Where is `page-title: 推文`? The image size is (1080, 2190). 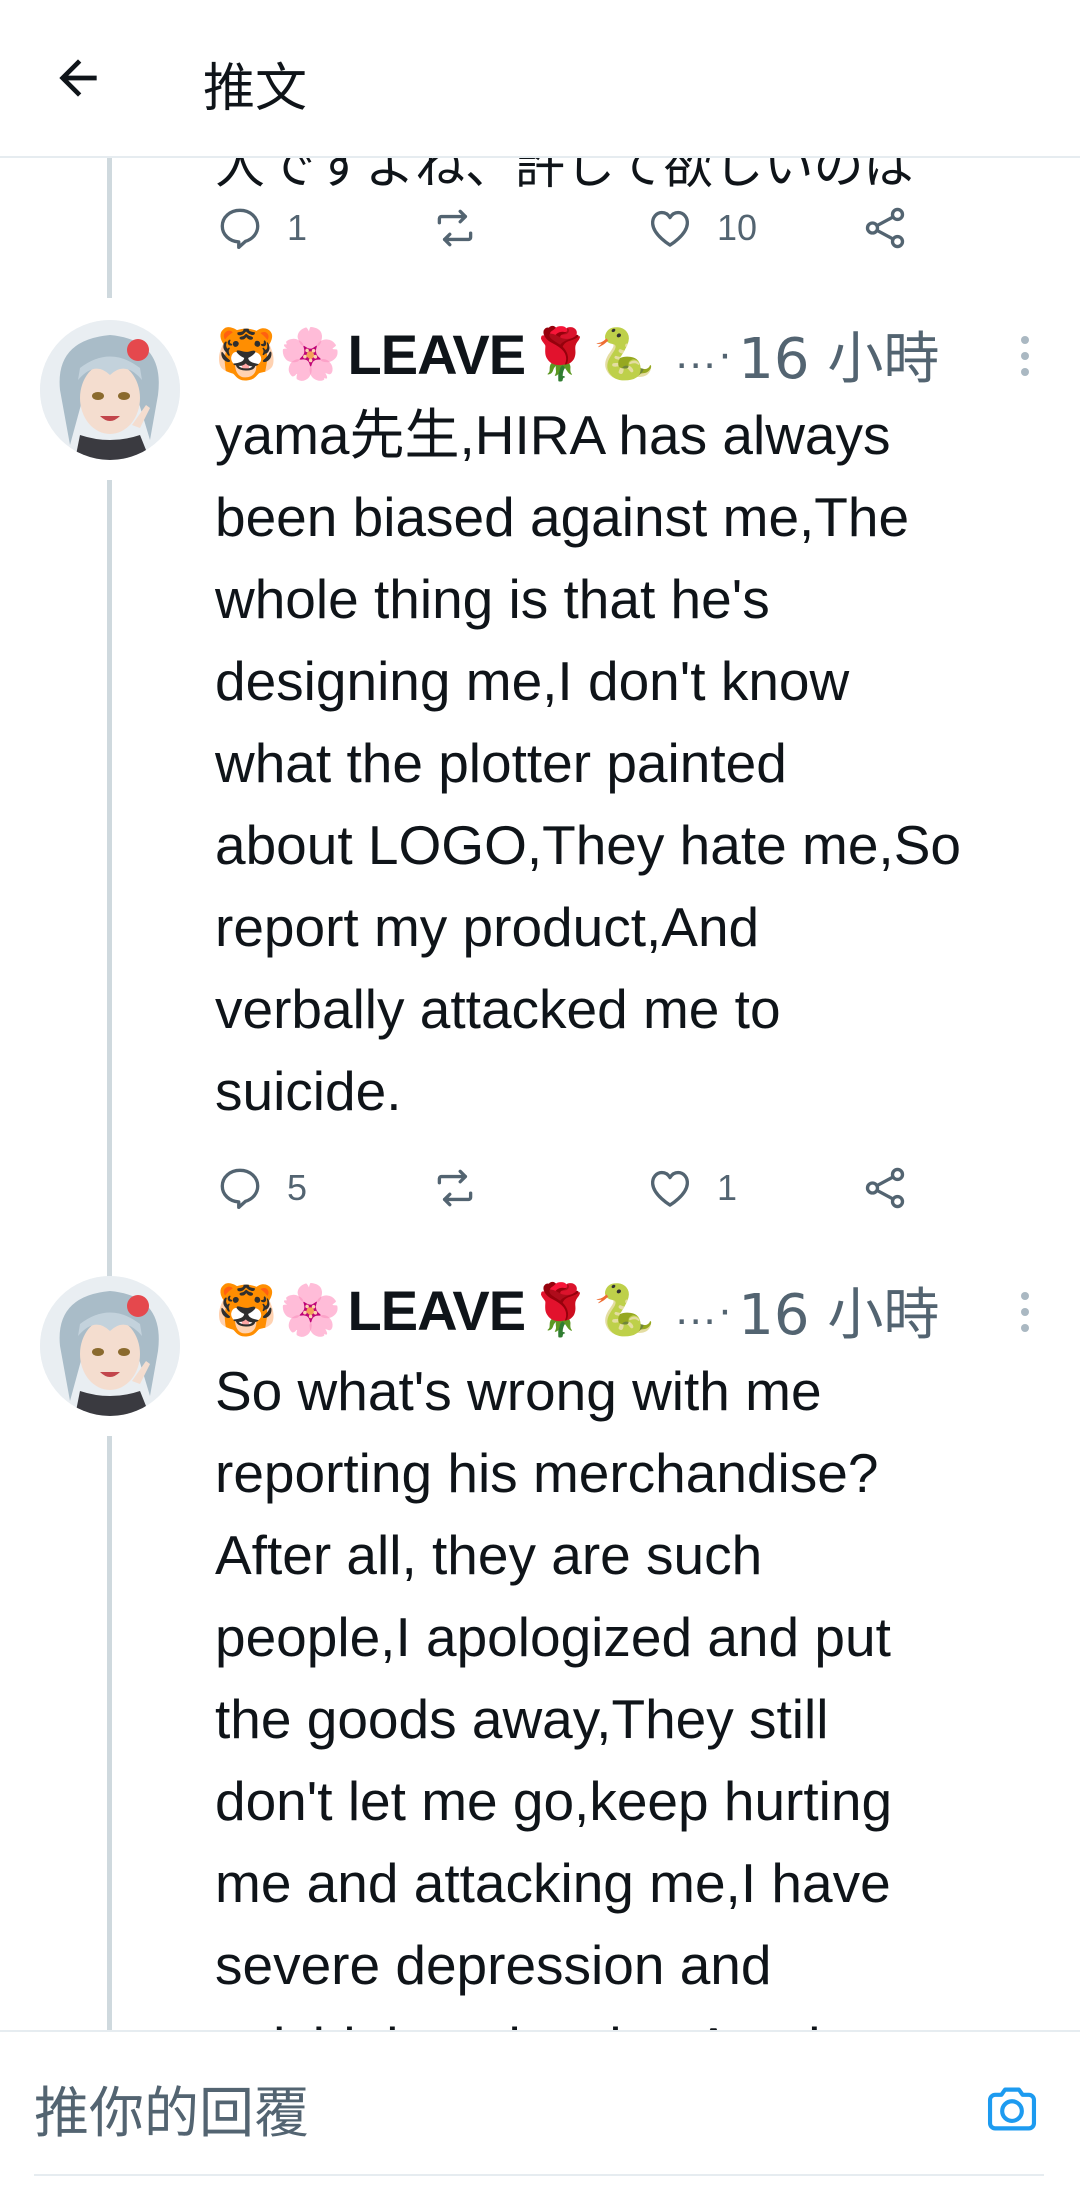 page-title: 推文 is located at coordinates (255, 89).